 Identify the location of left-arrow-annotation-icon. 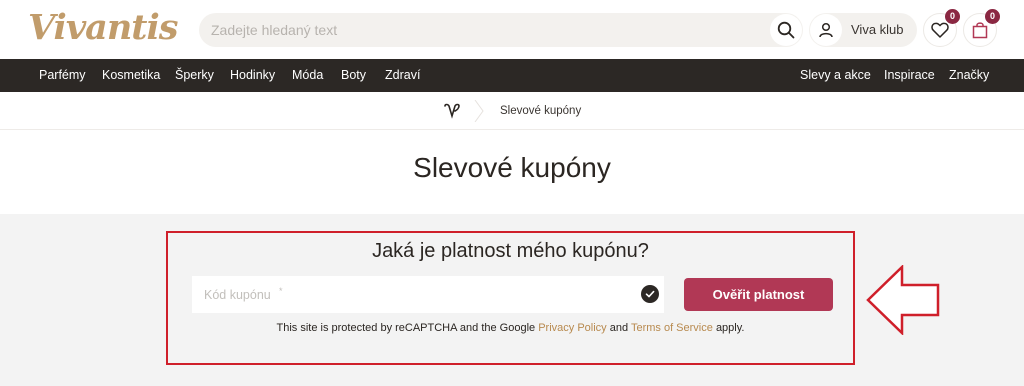
(903, 300).